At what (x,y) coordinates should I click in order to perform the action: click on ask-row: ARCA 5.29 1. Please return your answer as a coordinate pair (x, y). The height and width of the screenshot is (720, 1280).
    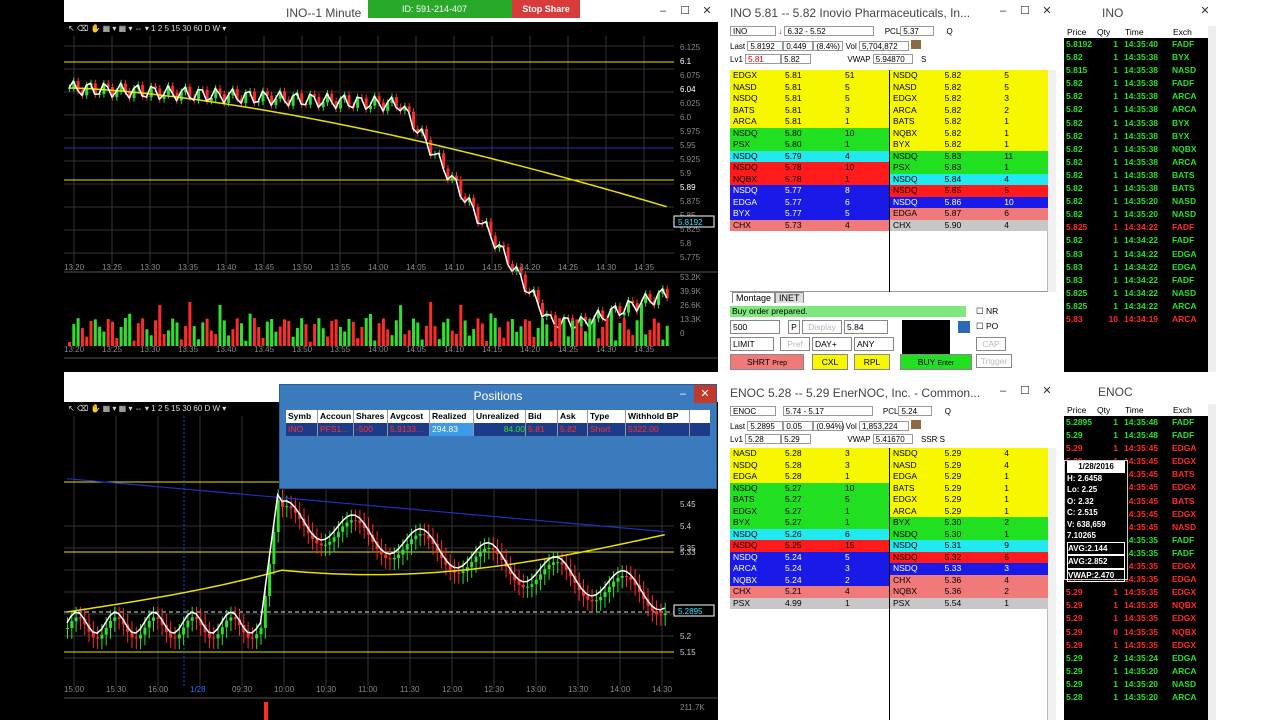
    Looking at the image, I should click on (969, 511).